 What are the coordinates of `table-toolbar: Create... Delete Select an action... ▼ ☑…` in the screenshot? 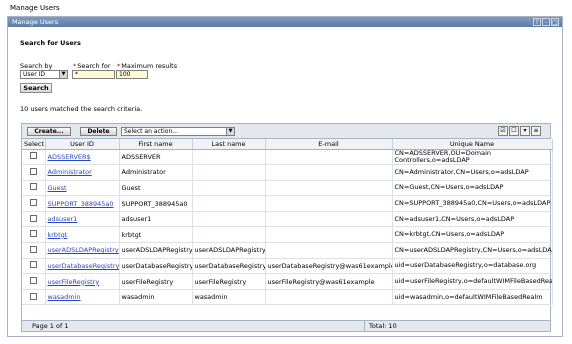 It's located at (286, 131).